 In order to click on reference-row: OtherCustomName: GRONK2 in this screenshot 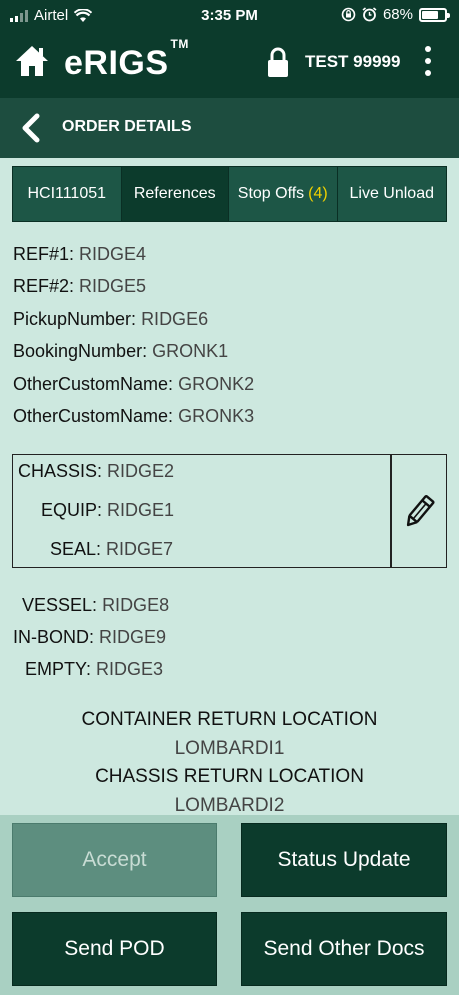, I will do `click(133, 387)`.